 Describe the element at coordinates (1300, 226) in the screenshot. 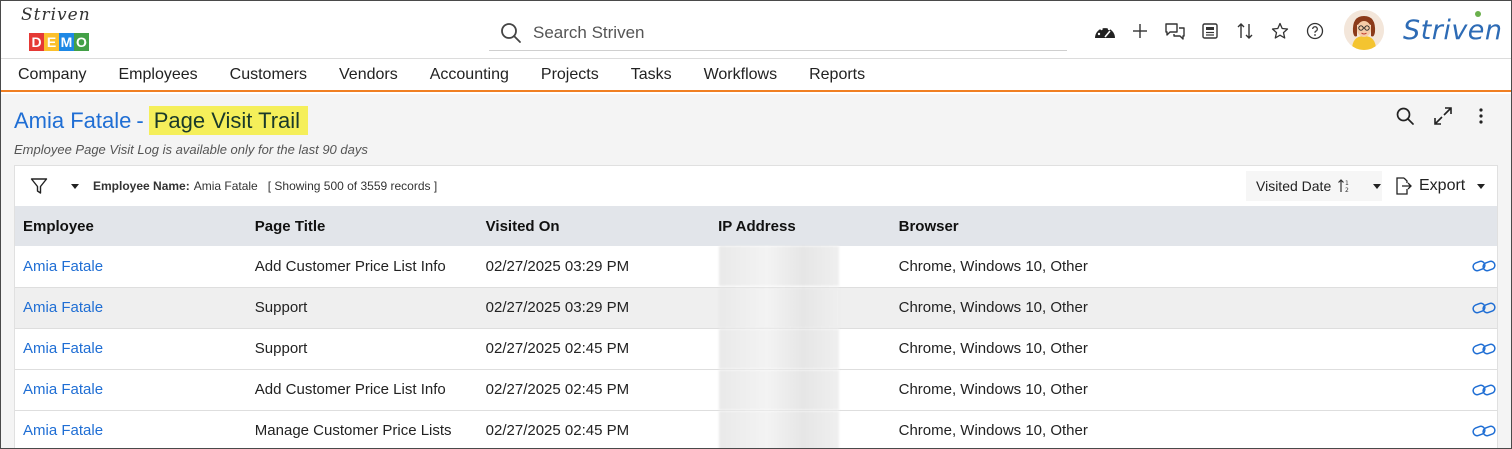

I see `column-header-actions` at that location.